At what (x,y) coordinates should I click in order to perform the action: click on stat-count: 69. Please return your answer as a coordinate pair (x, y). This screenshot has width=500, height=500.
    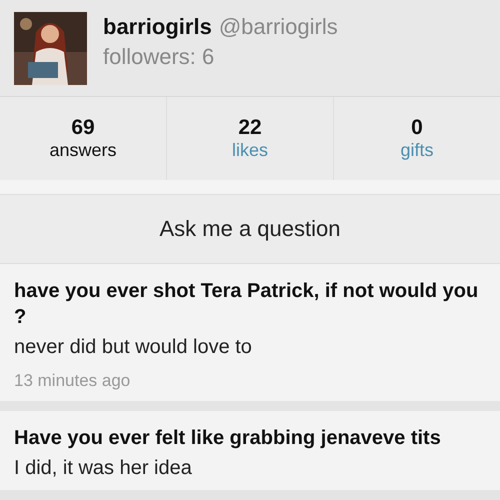
    Looking at the image, I should click on (83, 128).